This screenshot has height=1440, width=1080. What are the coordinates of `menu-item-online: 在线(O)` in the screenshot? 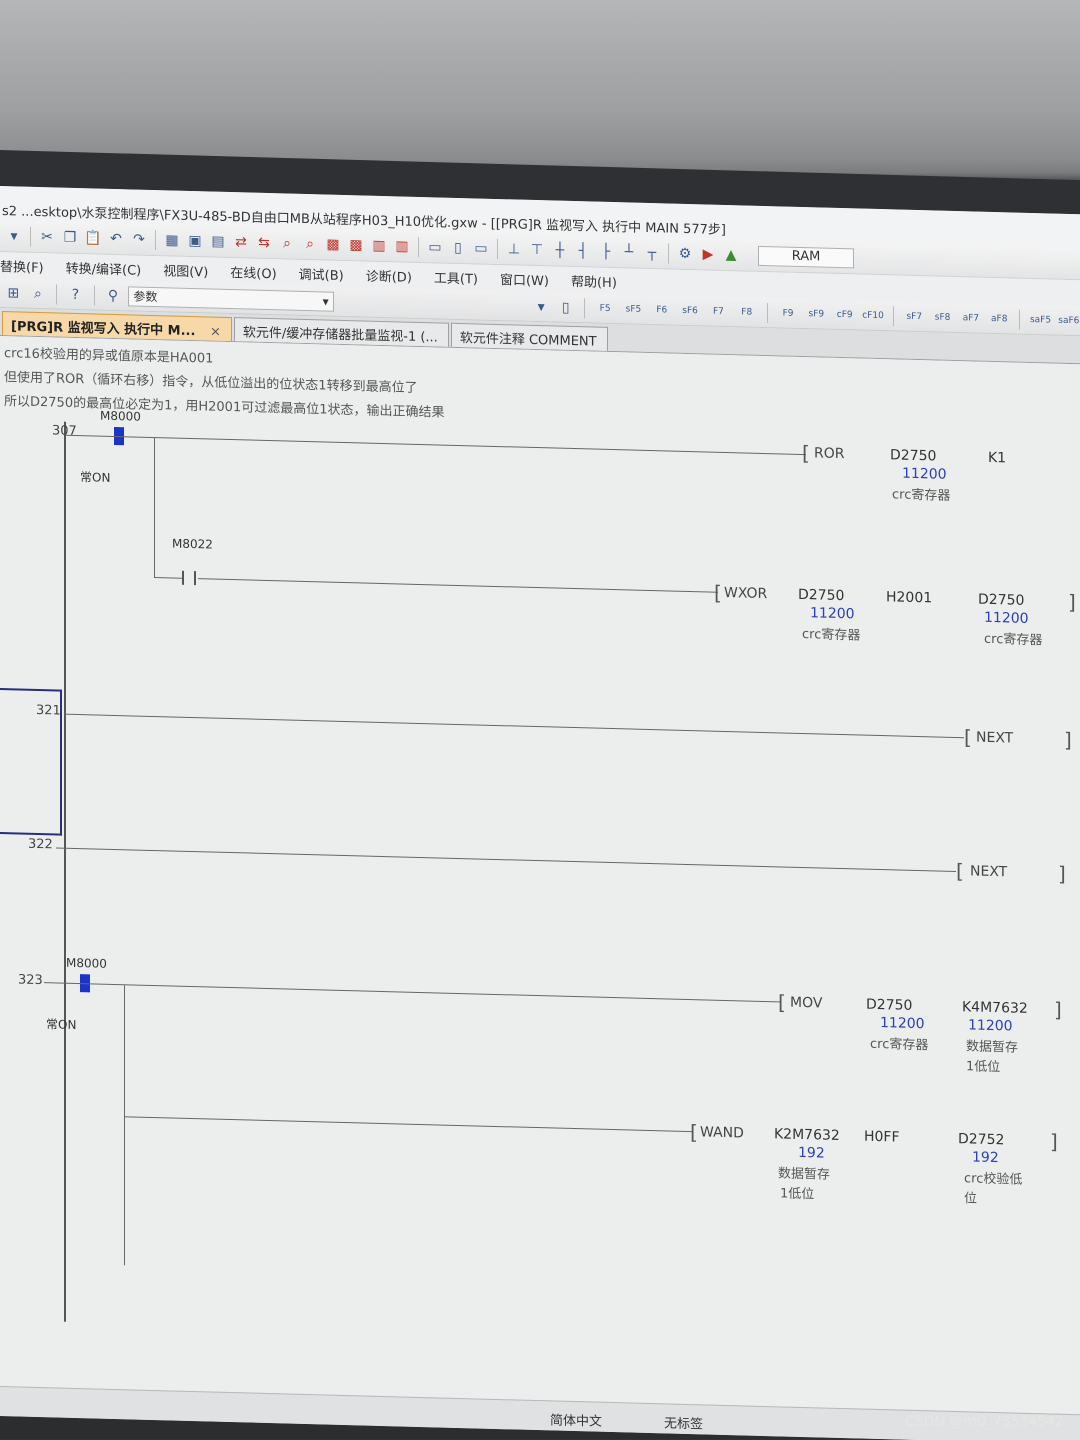 It's located at (253, 272).